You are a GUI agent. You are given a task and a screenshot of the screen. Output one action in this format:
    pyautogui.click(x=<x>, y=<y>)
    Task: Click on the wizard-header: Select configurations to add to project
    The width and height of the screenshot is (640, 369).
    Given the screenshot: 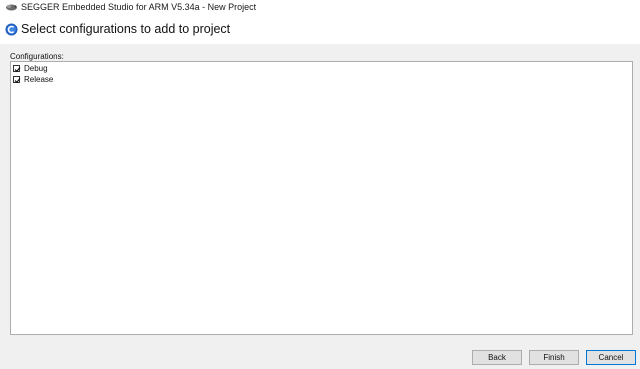 What is the action you would take?
    pyautogui.click(x=320, y=30)
    